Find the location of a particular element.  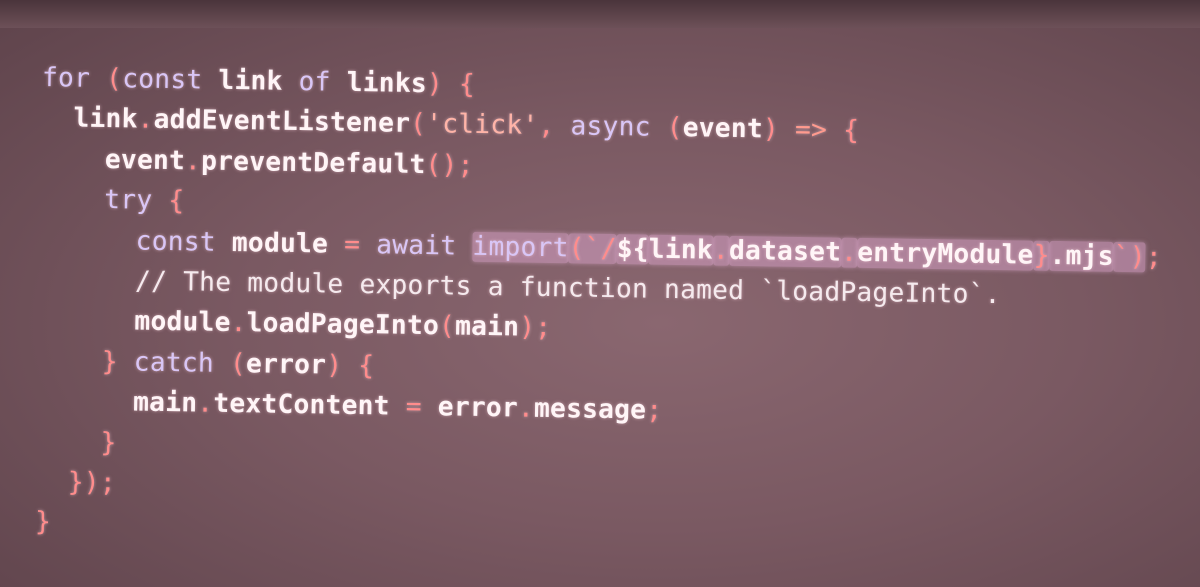

code-token: of is located at coordinates (314, 82).